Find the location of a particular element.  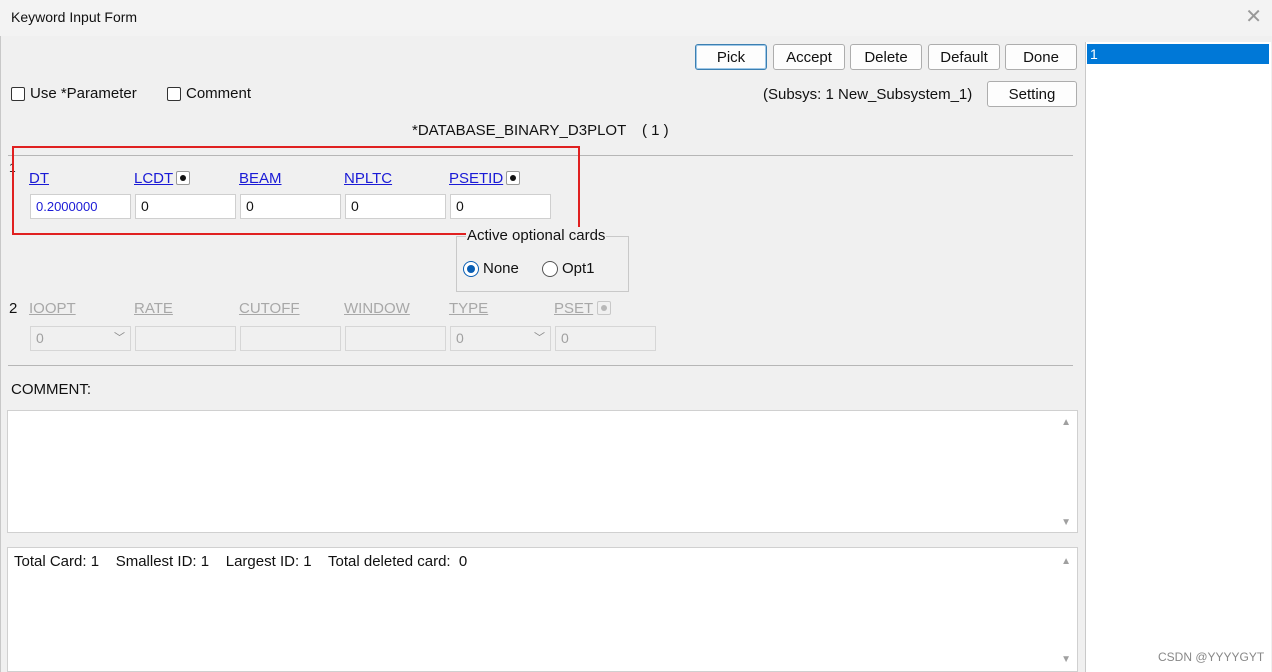

keyword-name: *DATABASE_BINARY_D3PLOT is located at coordinates (519, 130).